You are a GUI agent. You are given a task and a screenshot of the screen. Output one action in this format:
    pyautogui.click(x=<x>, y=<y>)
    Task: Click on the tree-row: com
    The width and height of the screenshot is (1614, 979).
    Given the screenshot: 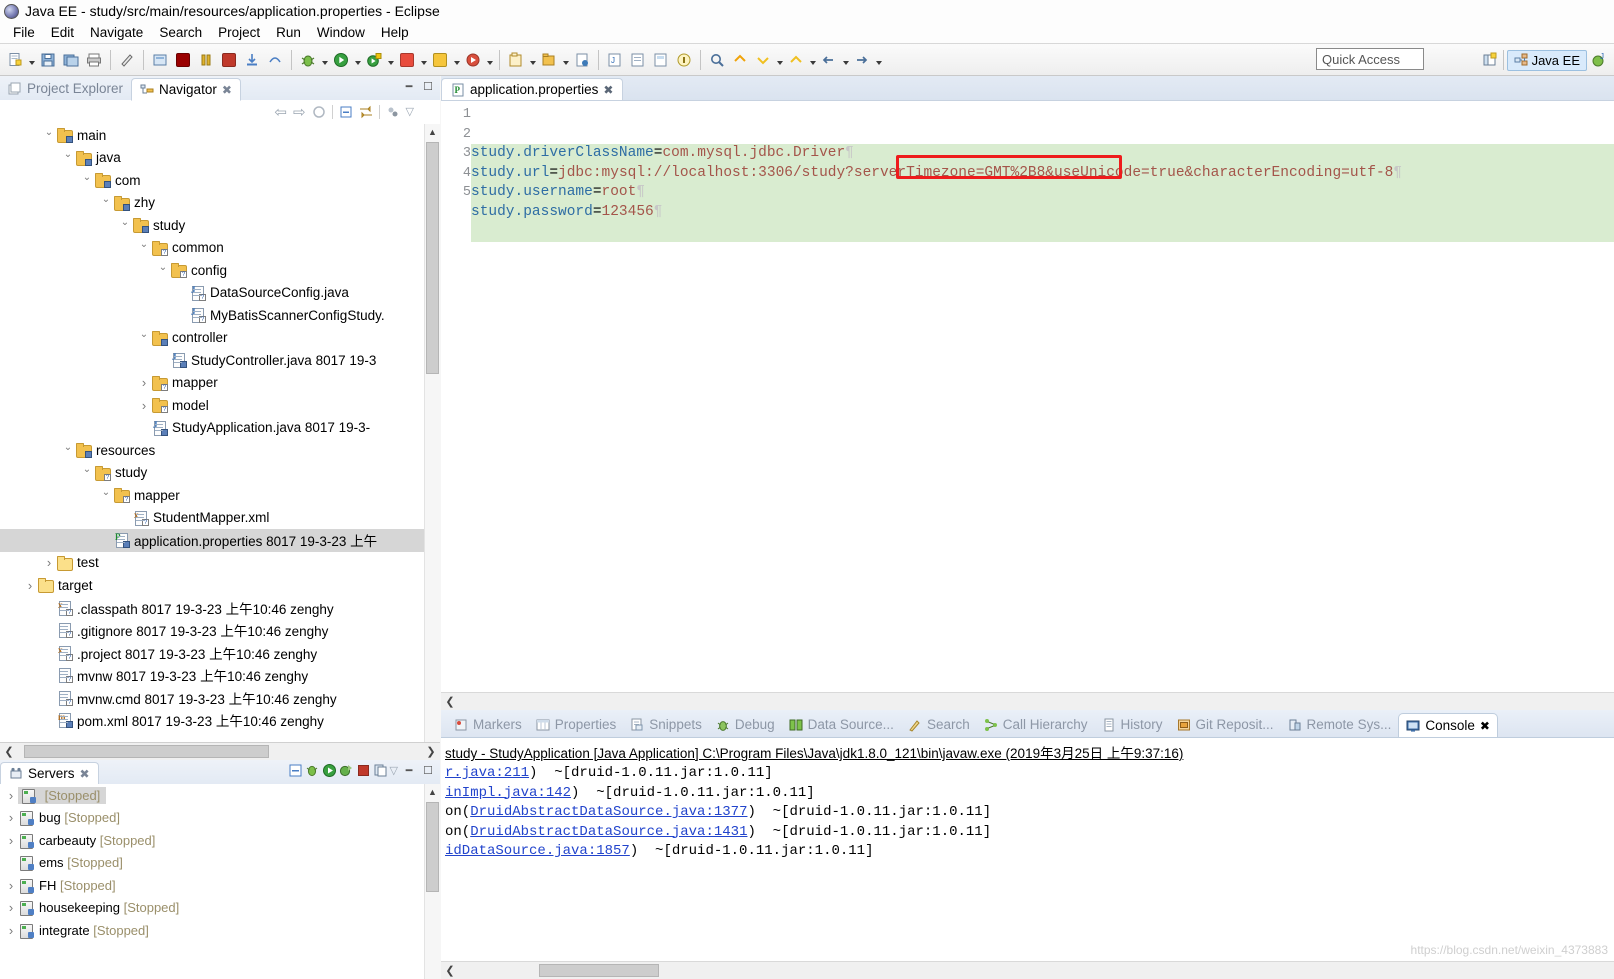 What is the action you would take?
    pyautogui.click(x=220, y=180)
    